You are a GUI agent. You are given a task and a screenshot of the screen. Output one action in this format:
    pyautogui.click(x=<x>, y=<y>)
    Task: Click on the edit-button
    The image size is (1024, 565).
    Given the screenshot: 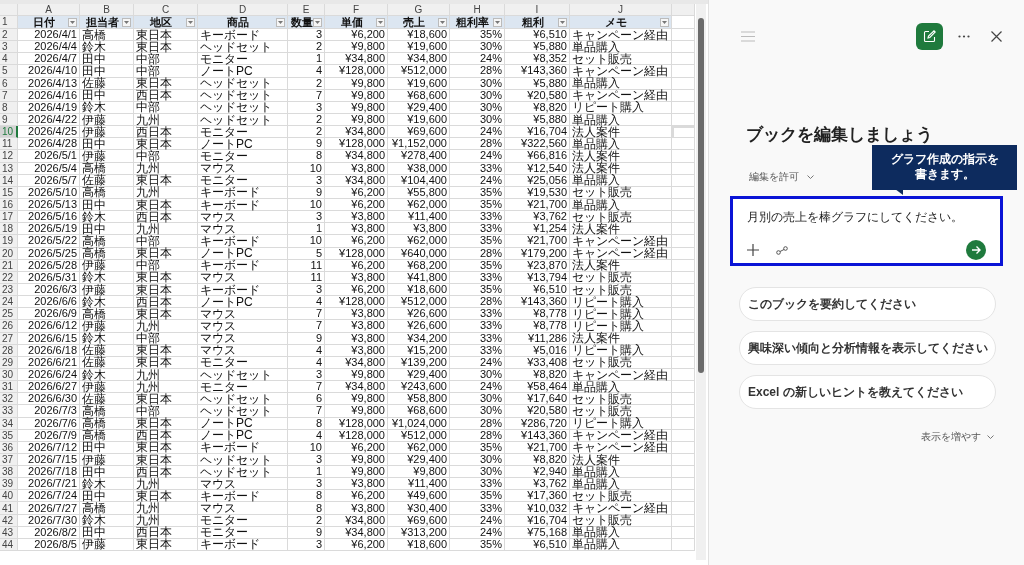 What is the action you would take?
    pyautogui.click(x=929, y=36)
    